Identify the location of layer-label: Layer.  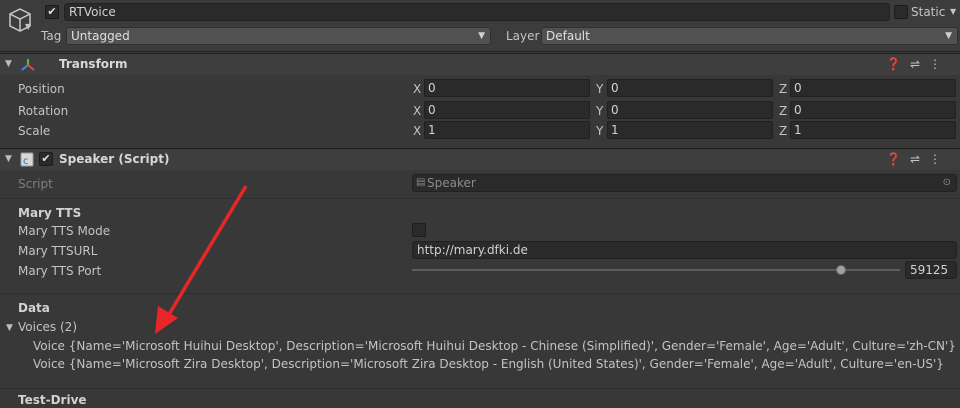
(523, 36).